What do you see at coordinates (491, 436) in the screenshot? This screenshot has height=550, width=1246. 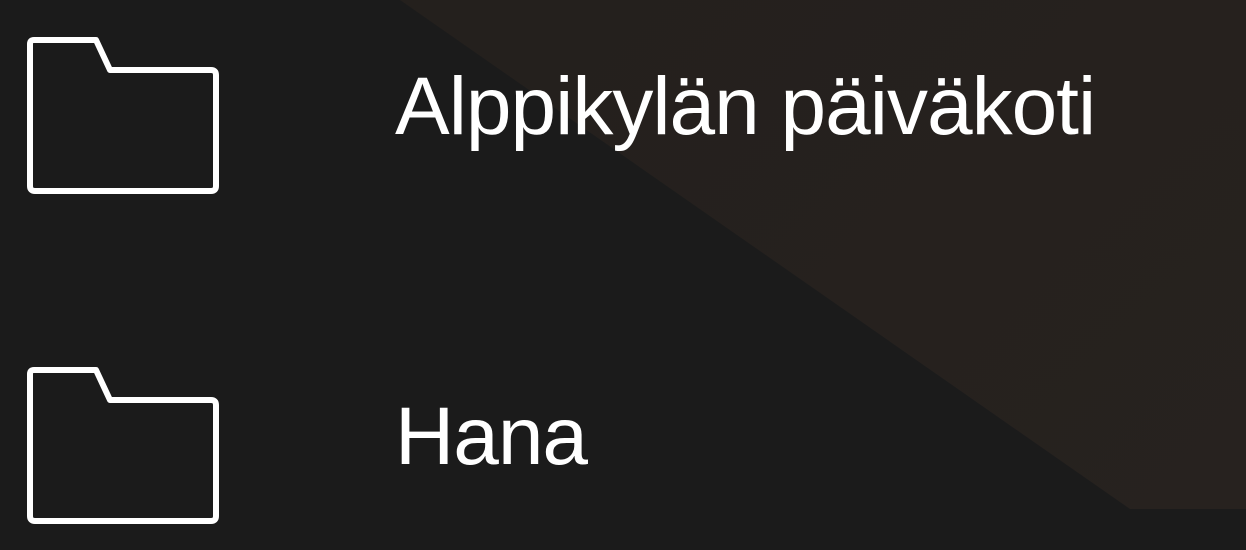 I see `folder-name: Hana` at bounding box center [491, 436].